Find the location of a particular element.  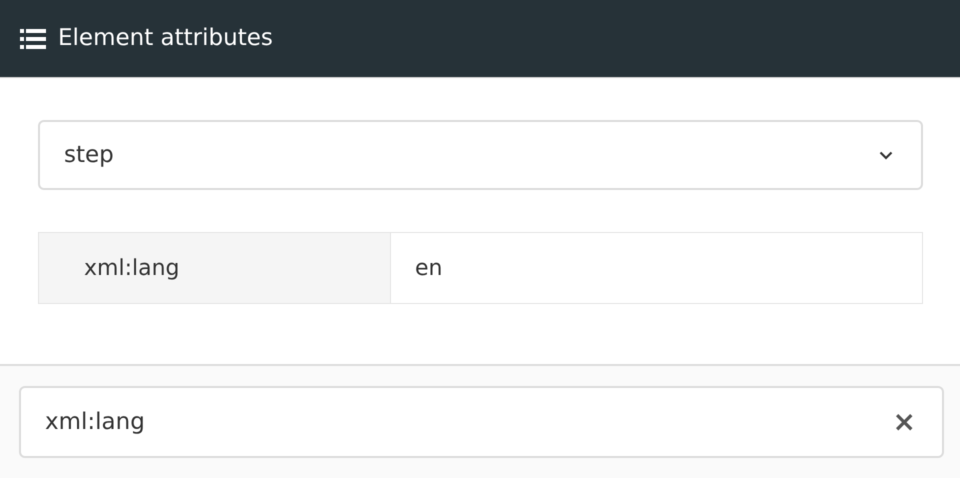

list-icon is located at coordinates (33, 38).